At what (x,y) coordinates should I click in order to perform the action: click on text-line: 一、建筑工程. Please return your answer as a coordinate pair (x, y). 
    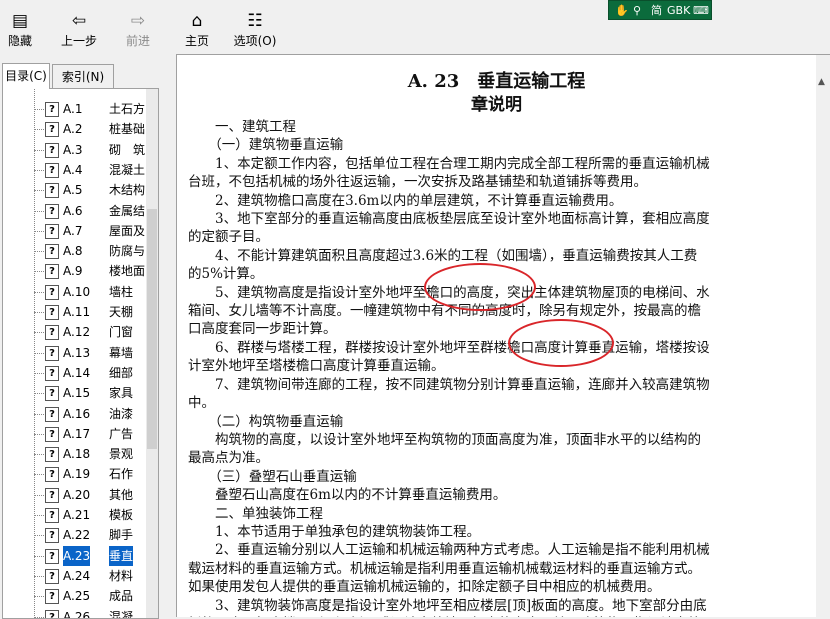
    Looking at the image, I should click on (496, 127).